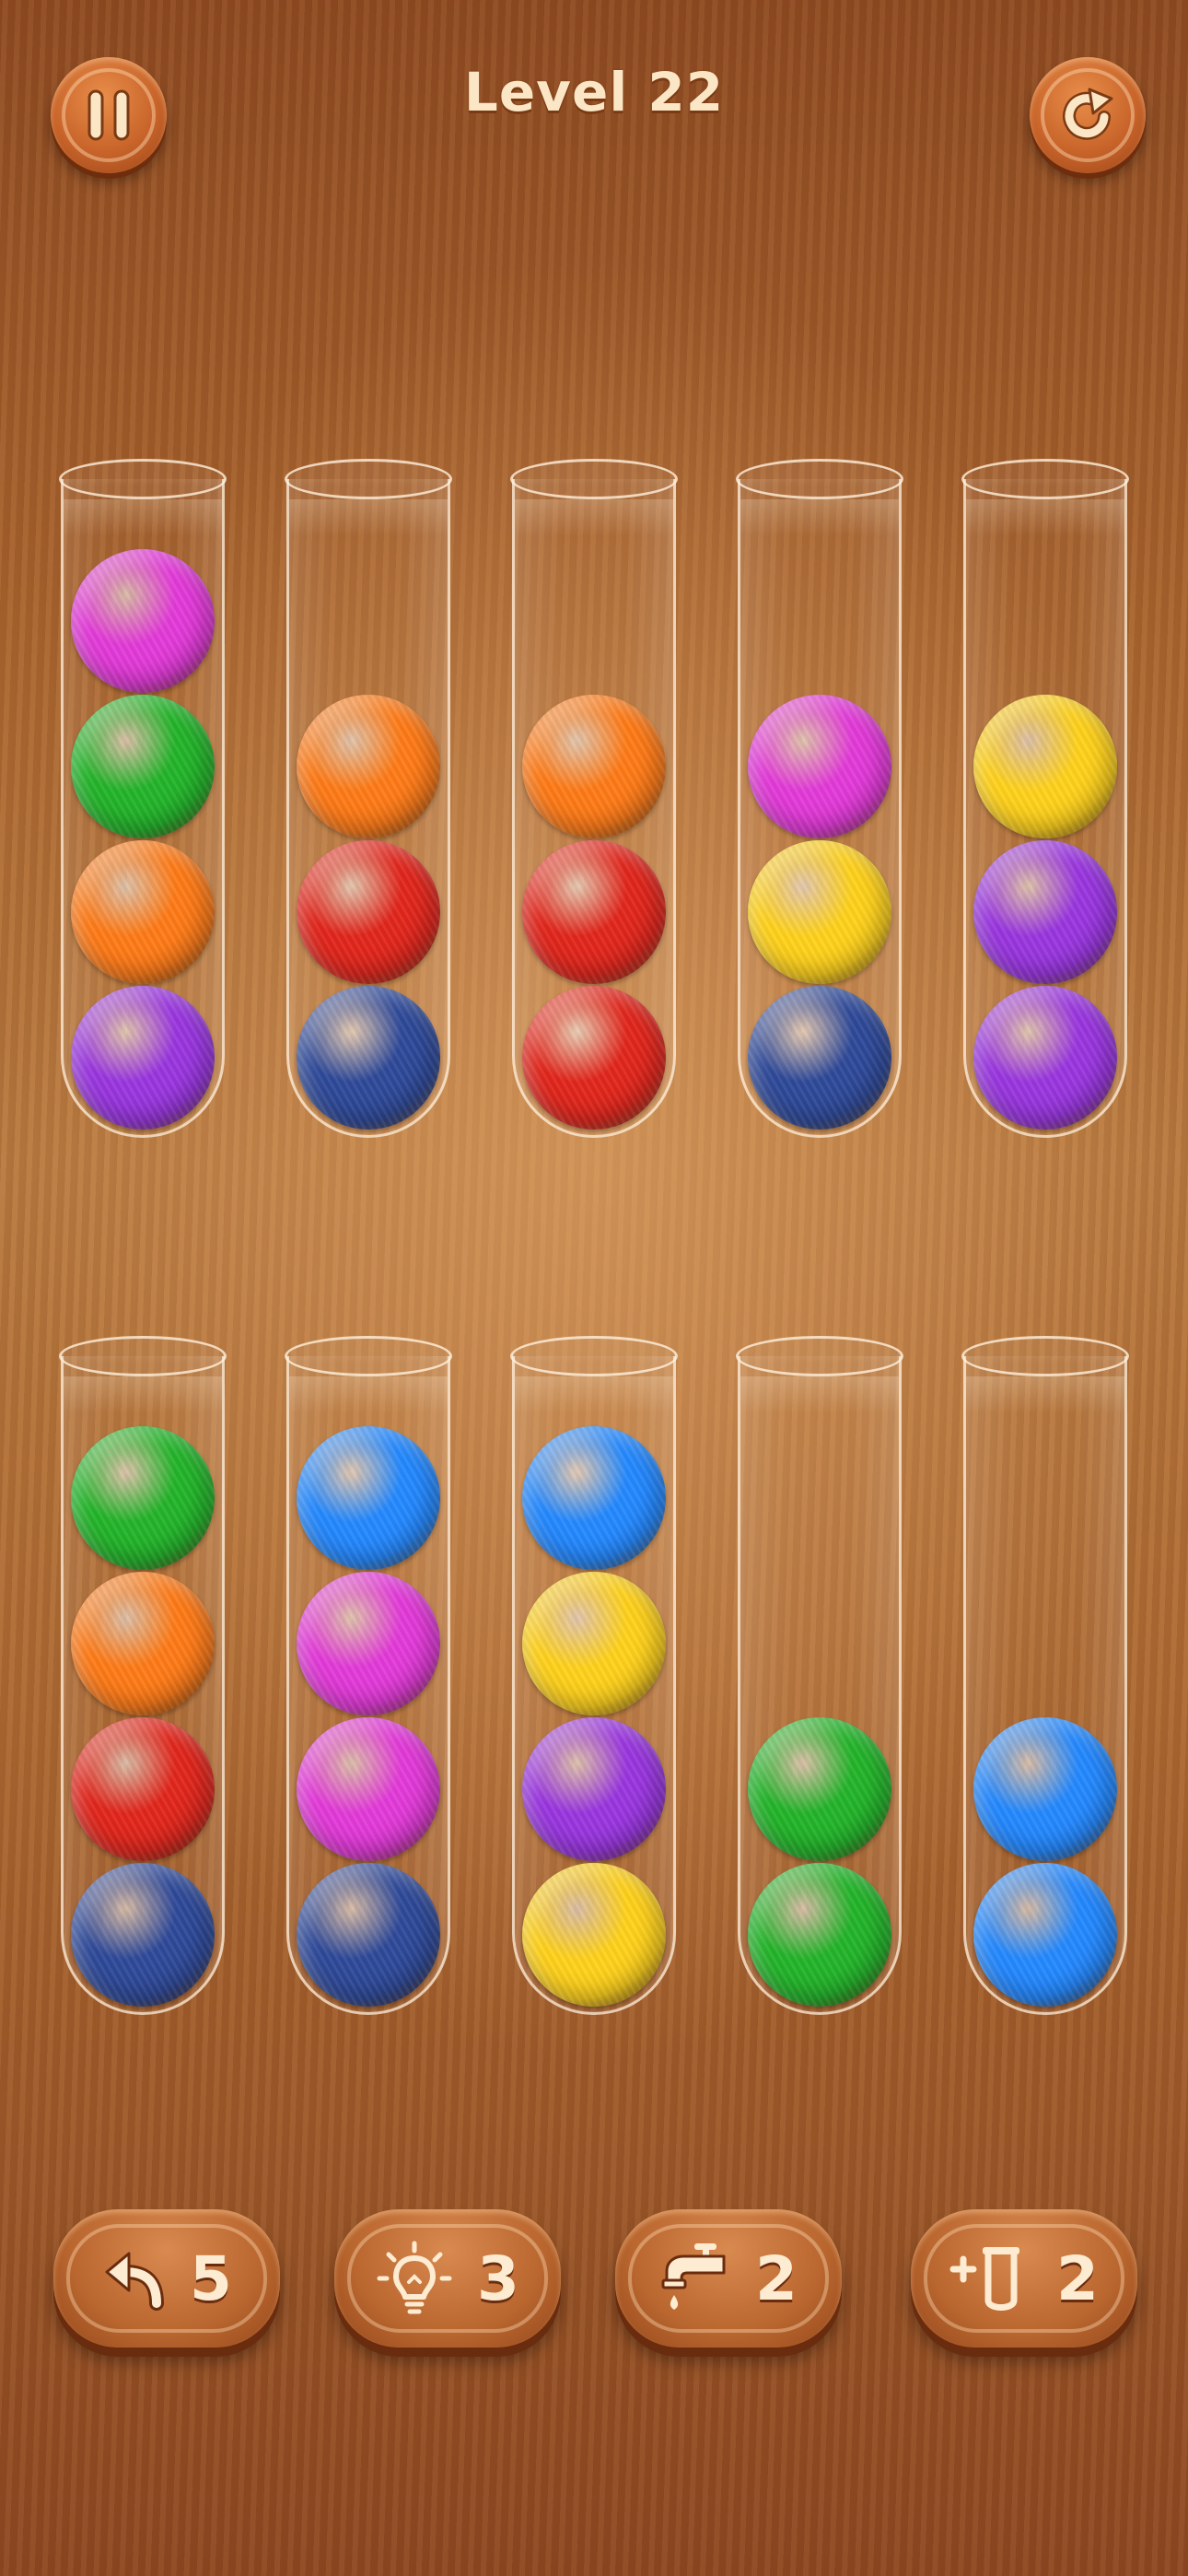 The width and height of the screenshot is (1188, 2576). What do you see at coordinates (776, 2278) in the screenshot?
I see `pour-count: 2` at bounding box center [776, 2278].